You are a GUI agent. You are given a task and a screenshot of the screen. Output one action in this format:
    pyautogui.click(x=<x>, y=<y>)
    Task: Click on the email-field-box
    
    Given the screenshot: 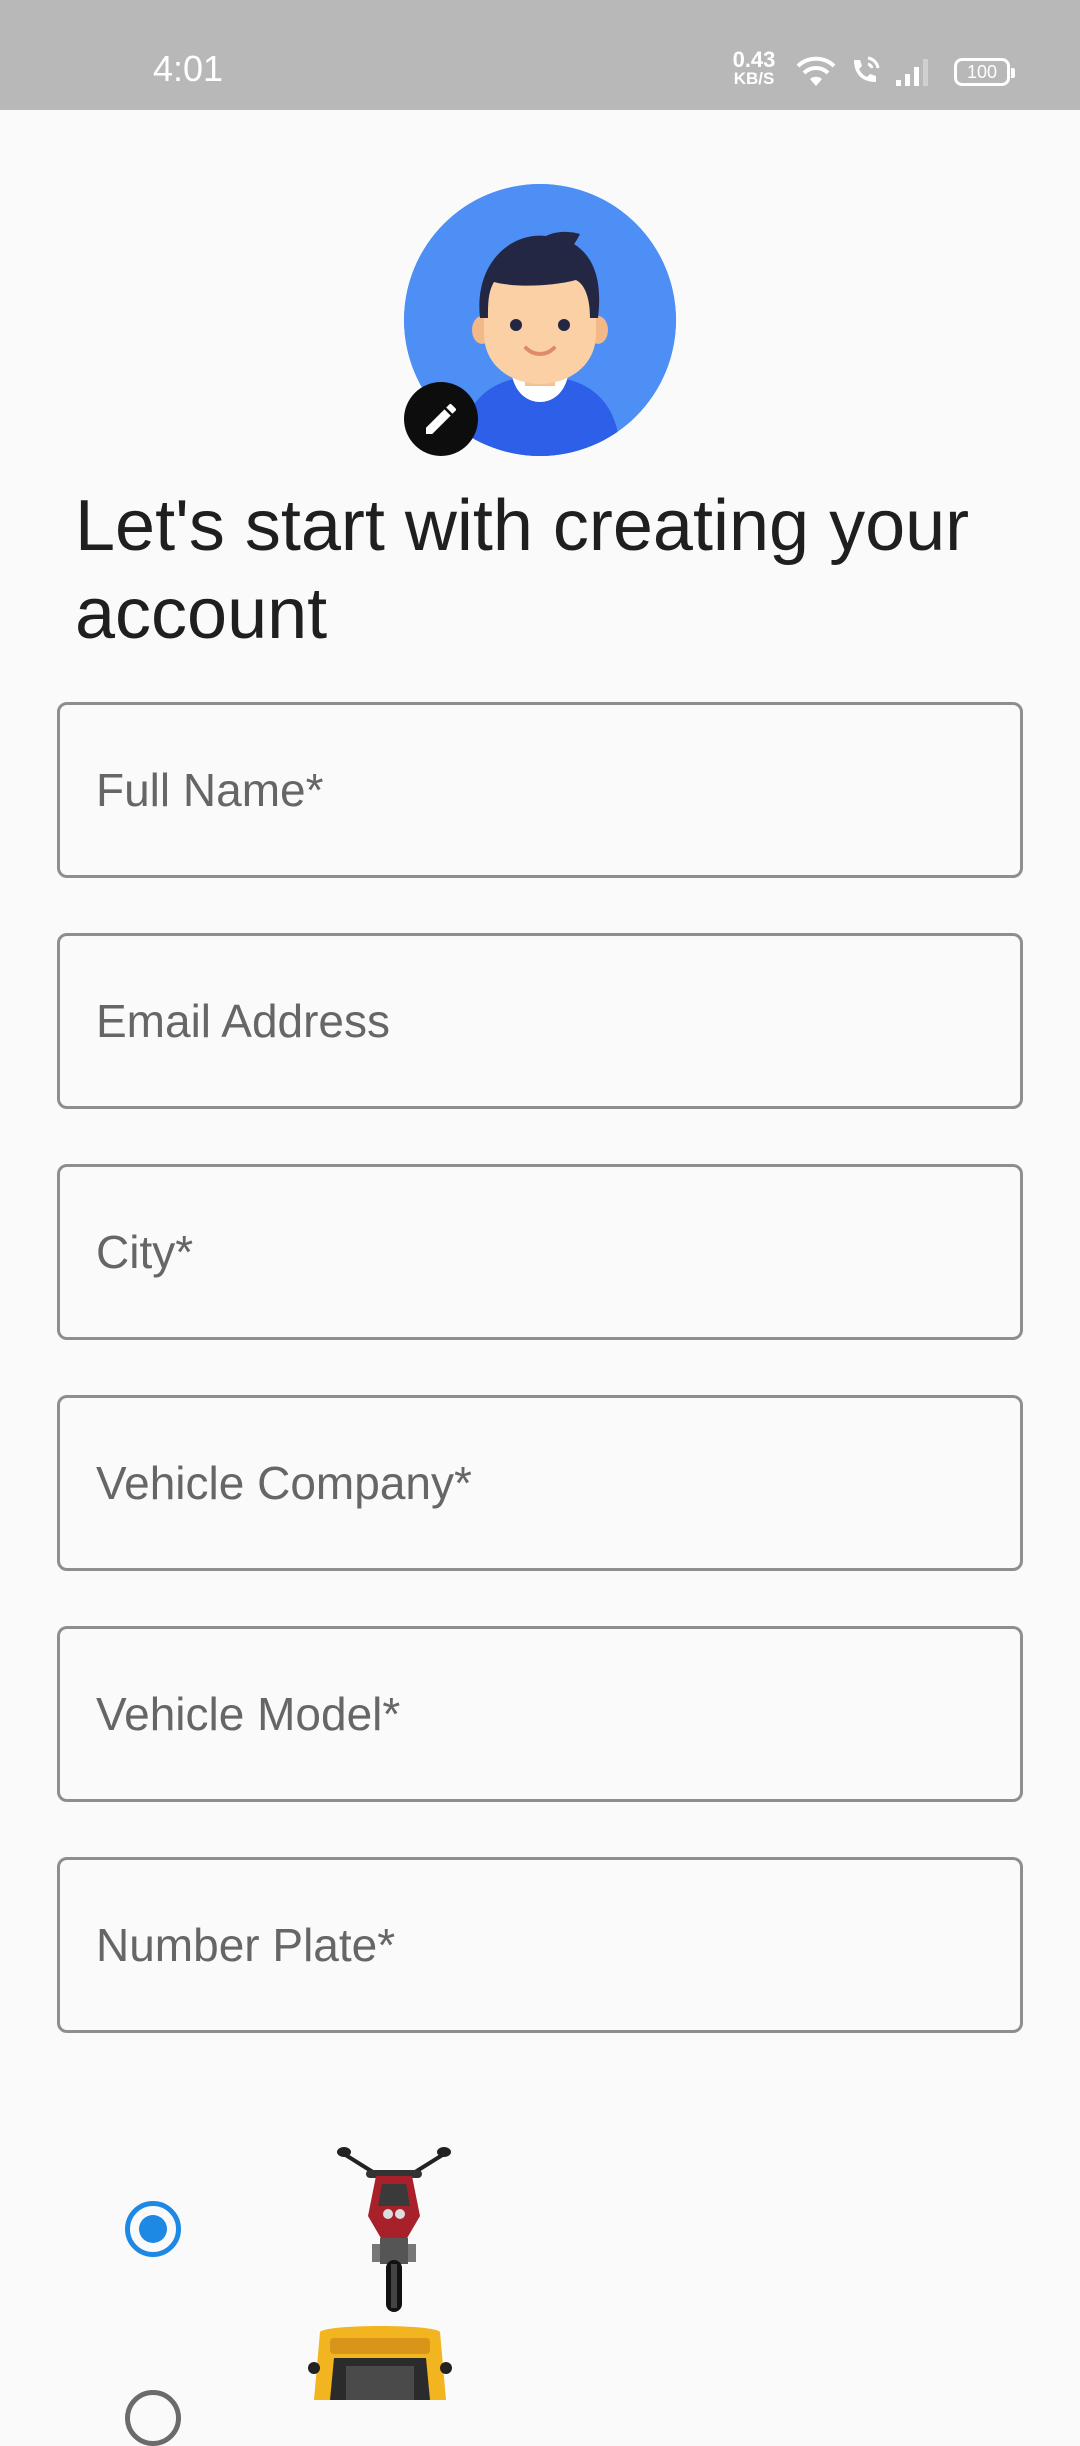 What is the action you would take?
    pyautogui.click(x=540, y=1021)
    